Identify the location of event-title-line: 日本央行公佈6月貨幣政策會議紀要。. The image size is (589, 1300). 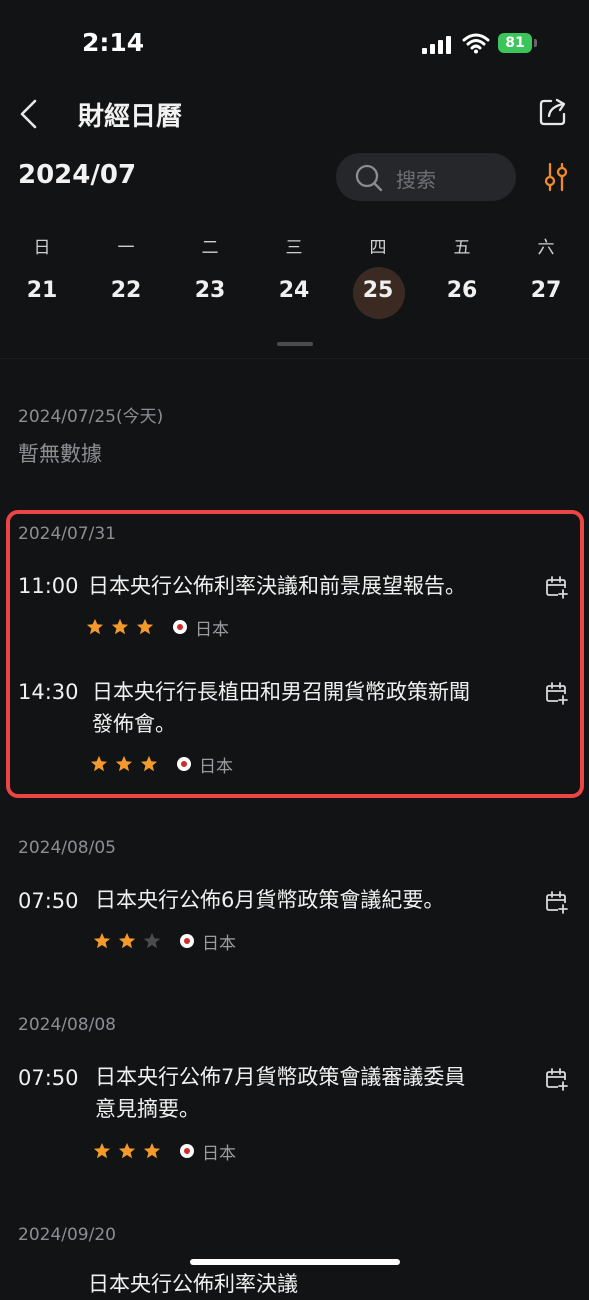
(270, 900).